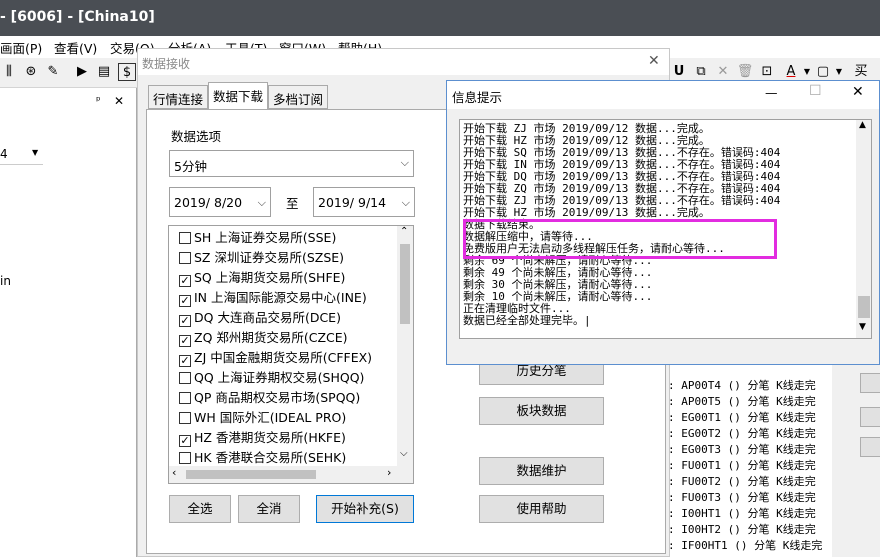 This screenshot has height=557, width=880. What do you see at coordinates (701, 72) in the screenshot?
I see `copy-icon: ⧉` at bounding box center [701, 72].